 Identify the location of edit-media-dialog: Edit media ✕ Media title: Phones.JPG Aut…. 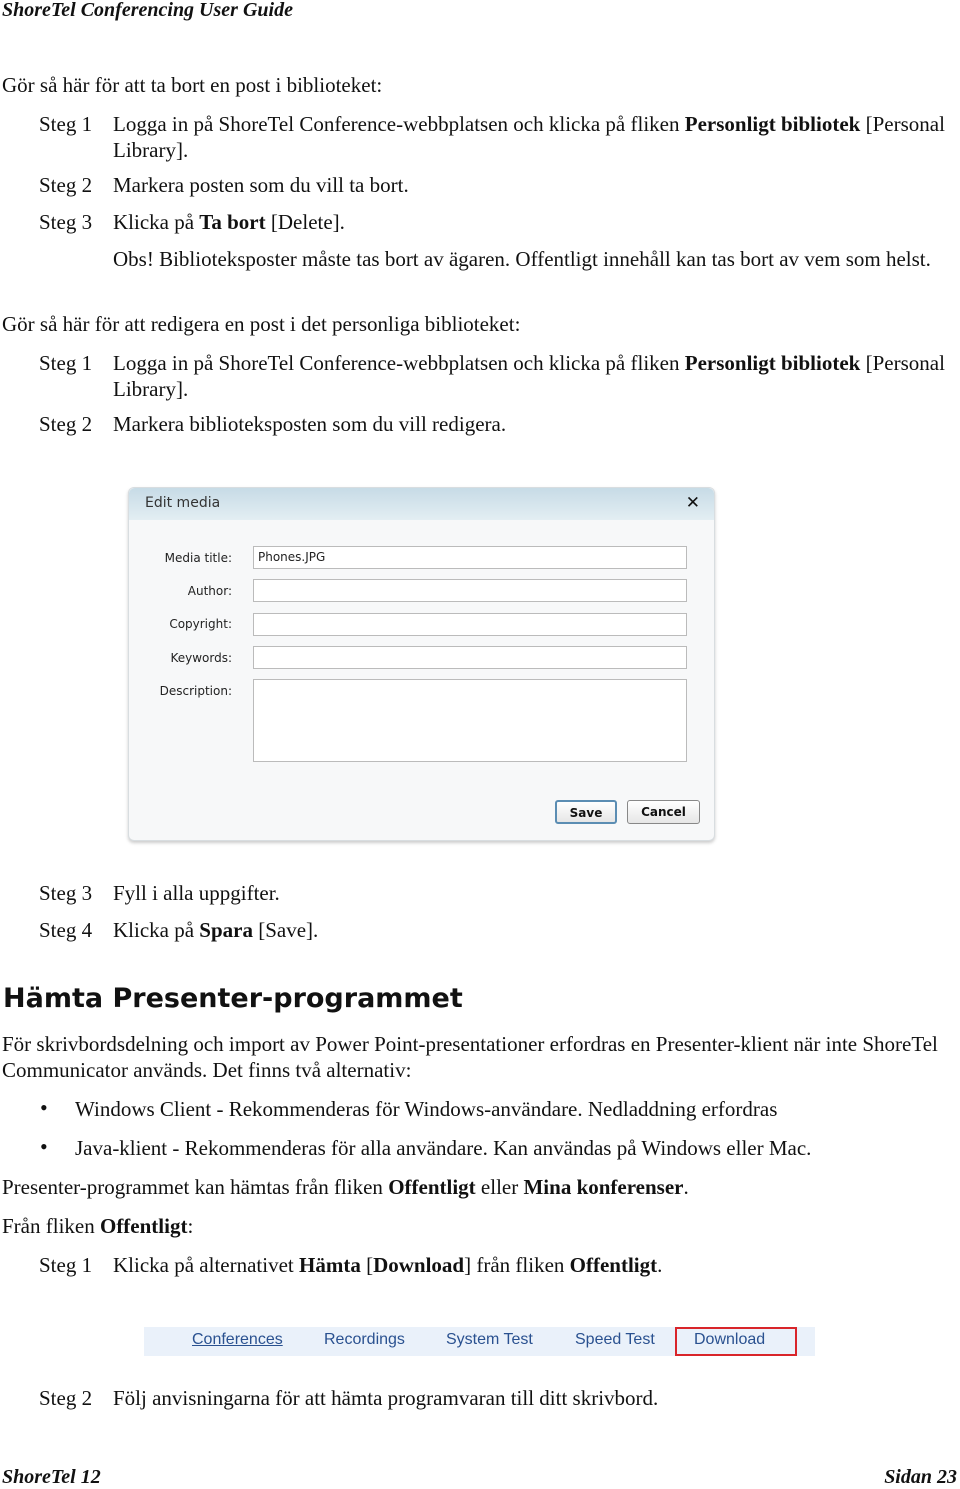
(421, 664).